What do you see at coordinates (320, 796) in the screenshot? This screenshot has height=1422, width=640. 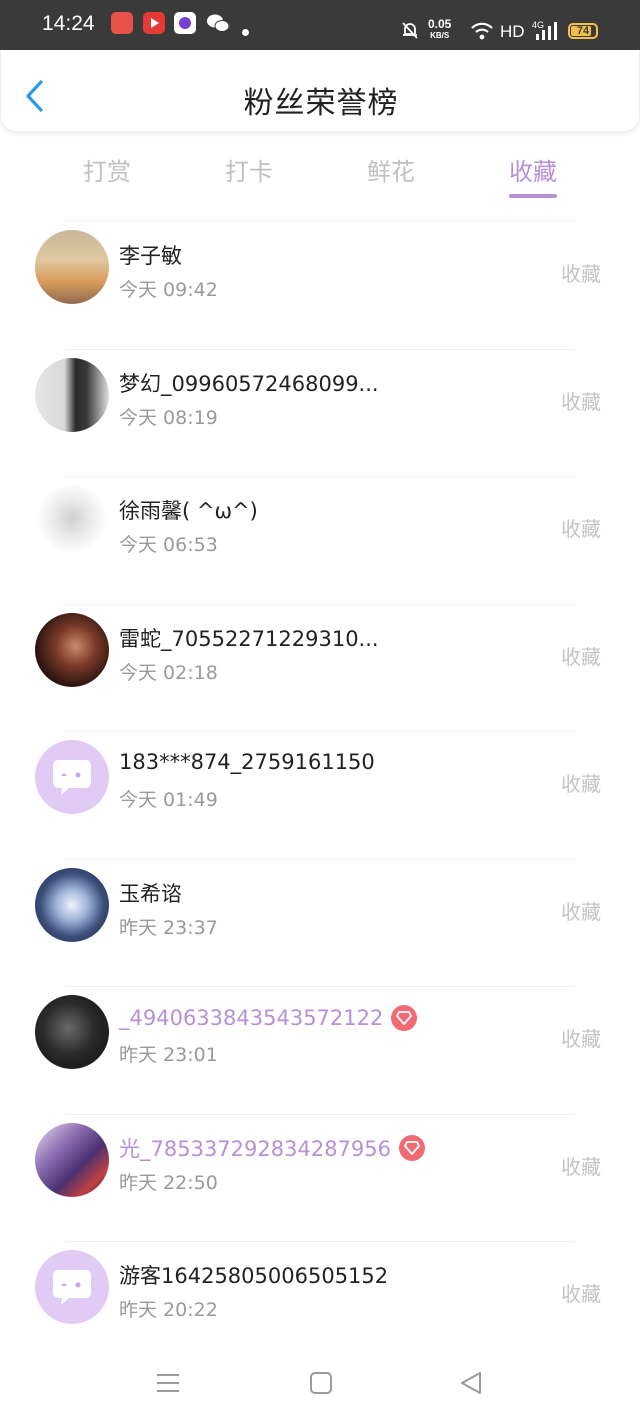 I see `list-item: 183***874_2759161150 今天 01:49 收藏` at bounding box center [320, 796].